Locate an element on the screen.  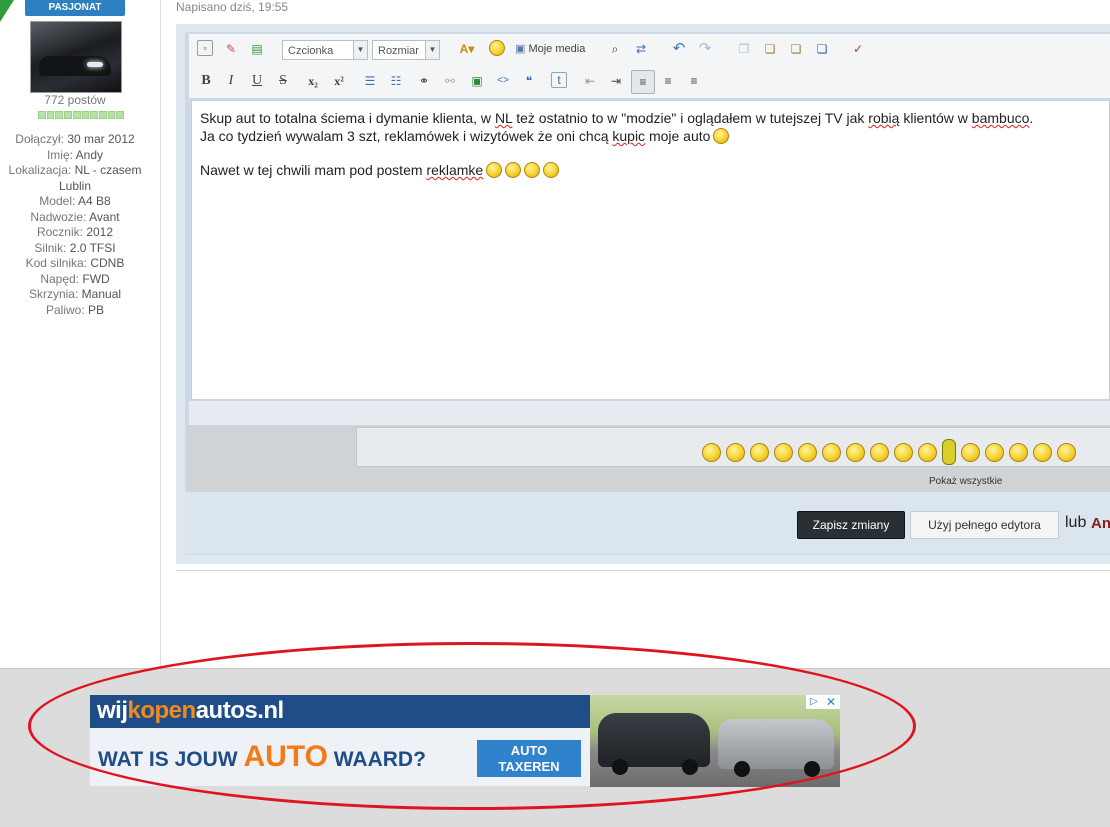
unsure-emoticon-icon is located at coordinates (970, 452).